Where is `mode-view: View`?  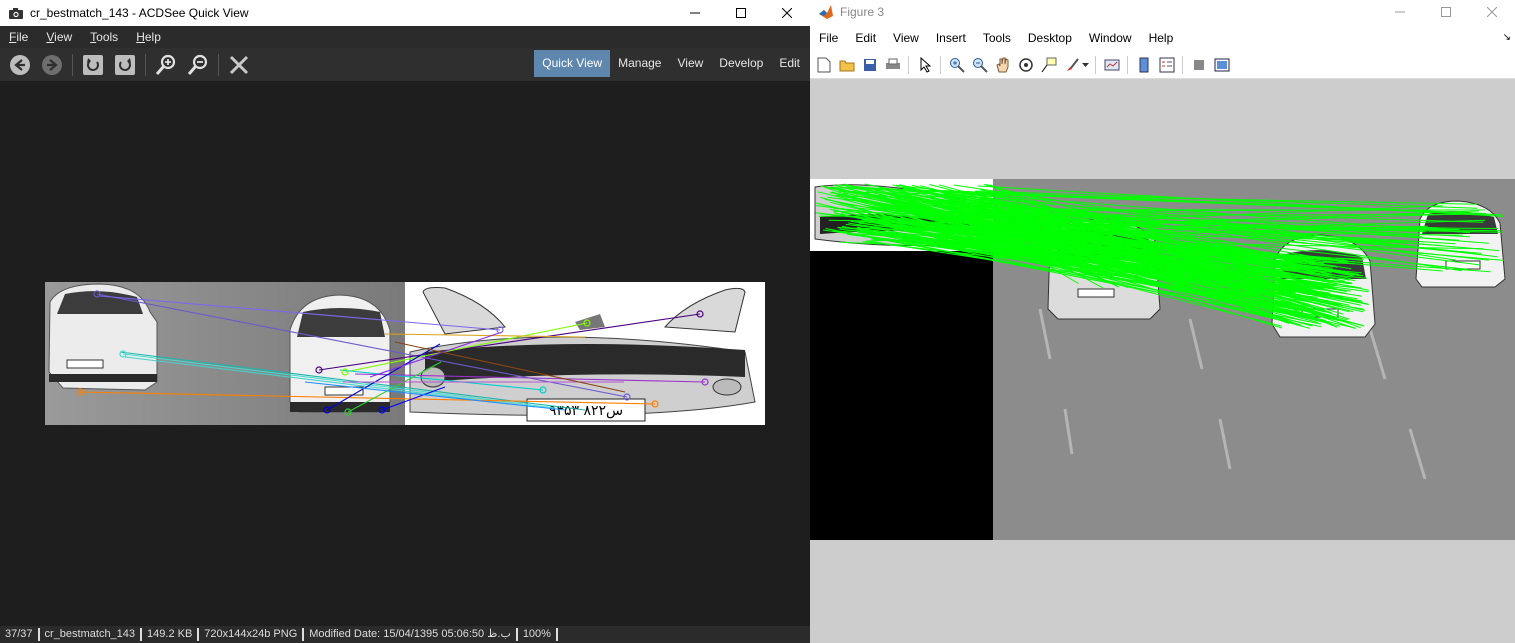 mode-view: View is located at coordinates (690, 63).